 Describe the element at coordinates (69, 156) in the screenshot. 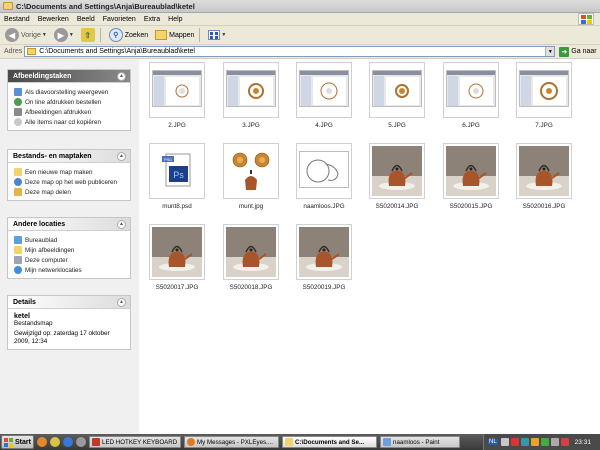

I see `file-tasks-header: Bestands- en maptaken ▲` at that location.